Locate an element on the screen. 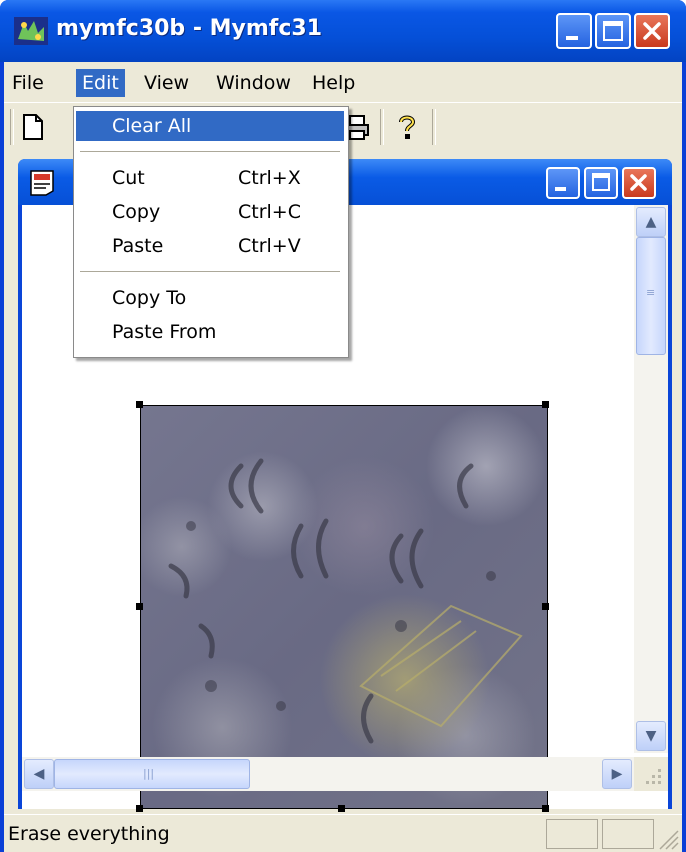  menu-view: View is located at coordinates (166, 83).